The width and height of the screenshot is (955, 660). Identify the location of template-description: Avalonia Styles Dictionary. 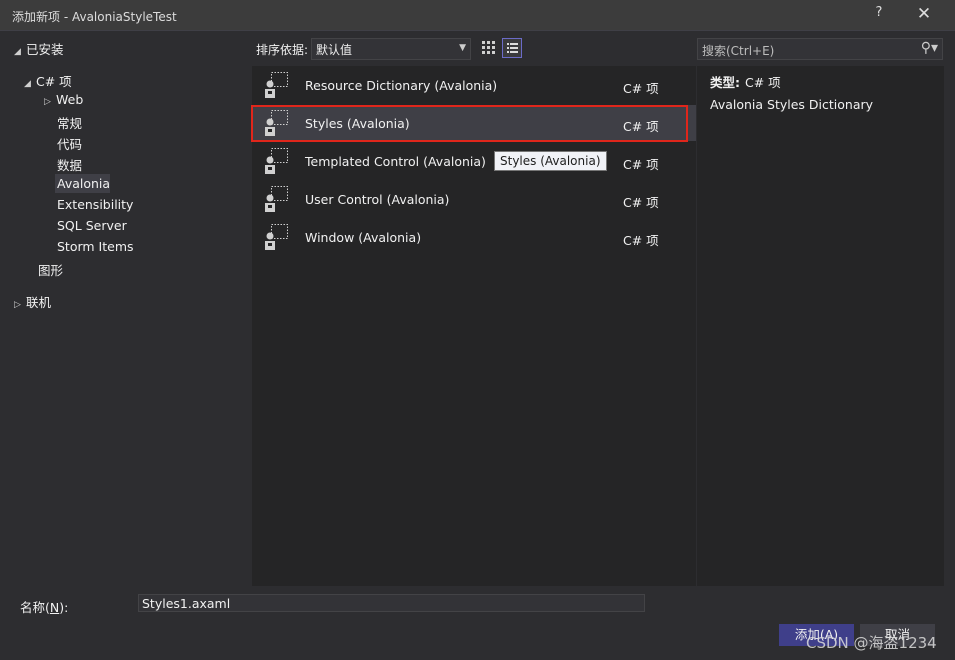
(792, 104).